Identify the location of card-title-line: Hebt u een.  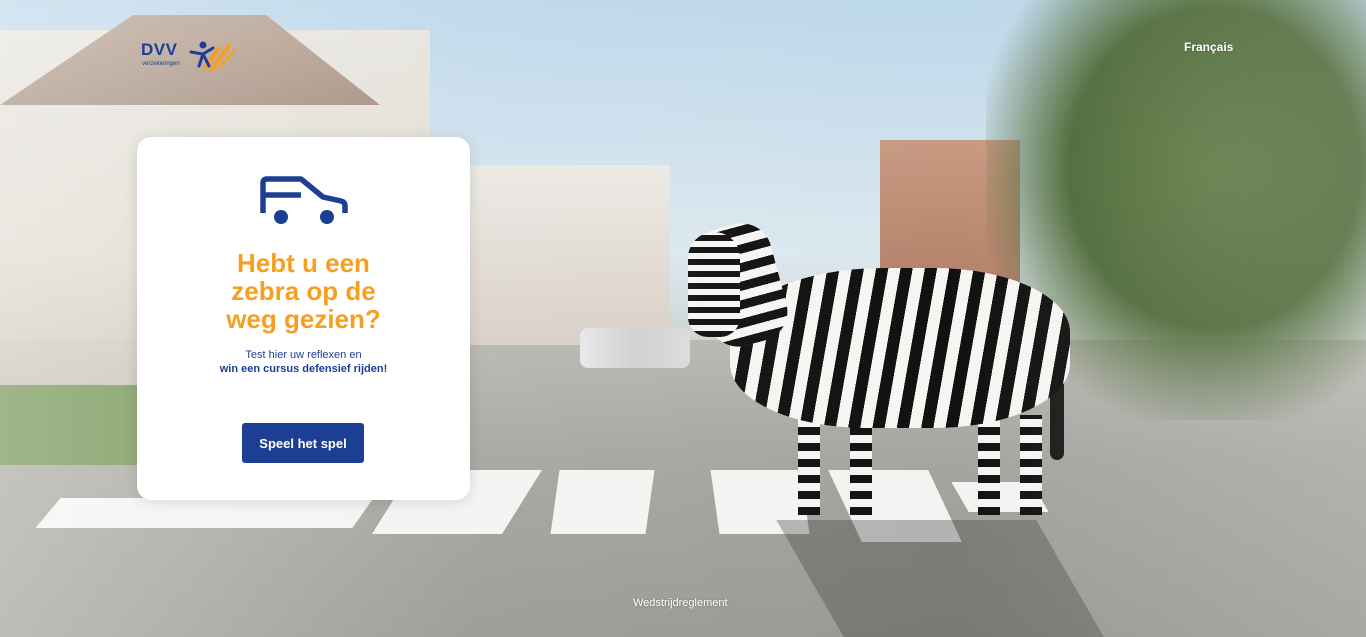
(303, 263).